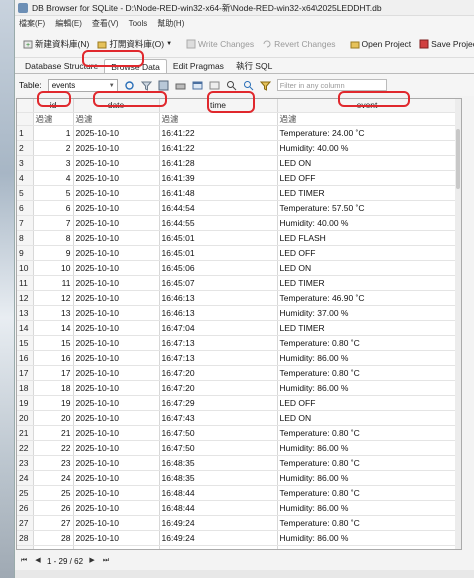 This screenshot has width=474, height=578. I want to click on print-icon, so click(180, 85).